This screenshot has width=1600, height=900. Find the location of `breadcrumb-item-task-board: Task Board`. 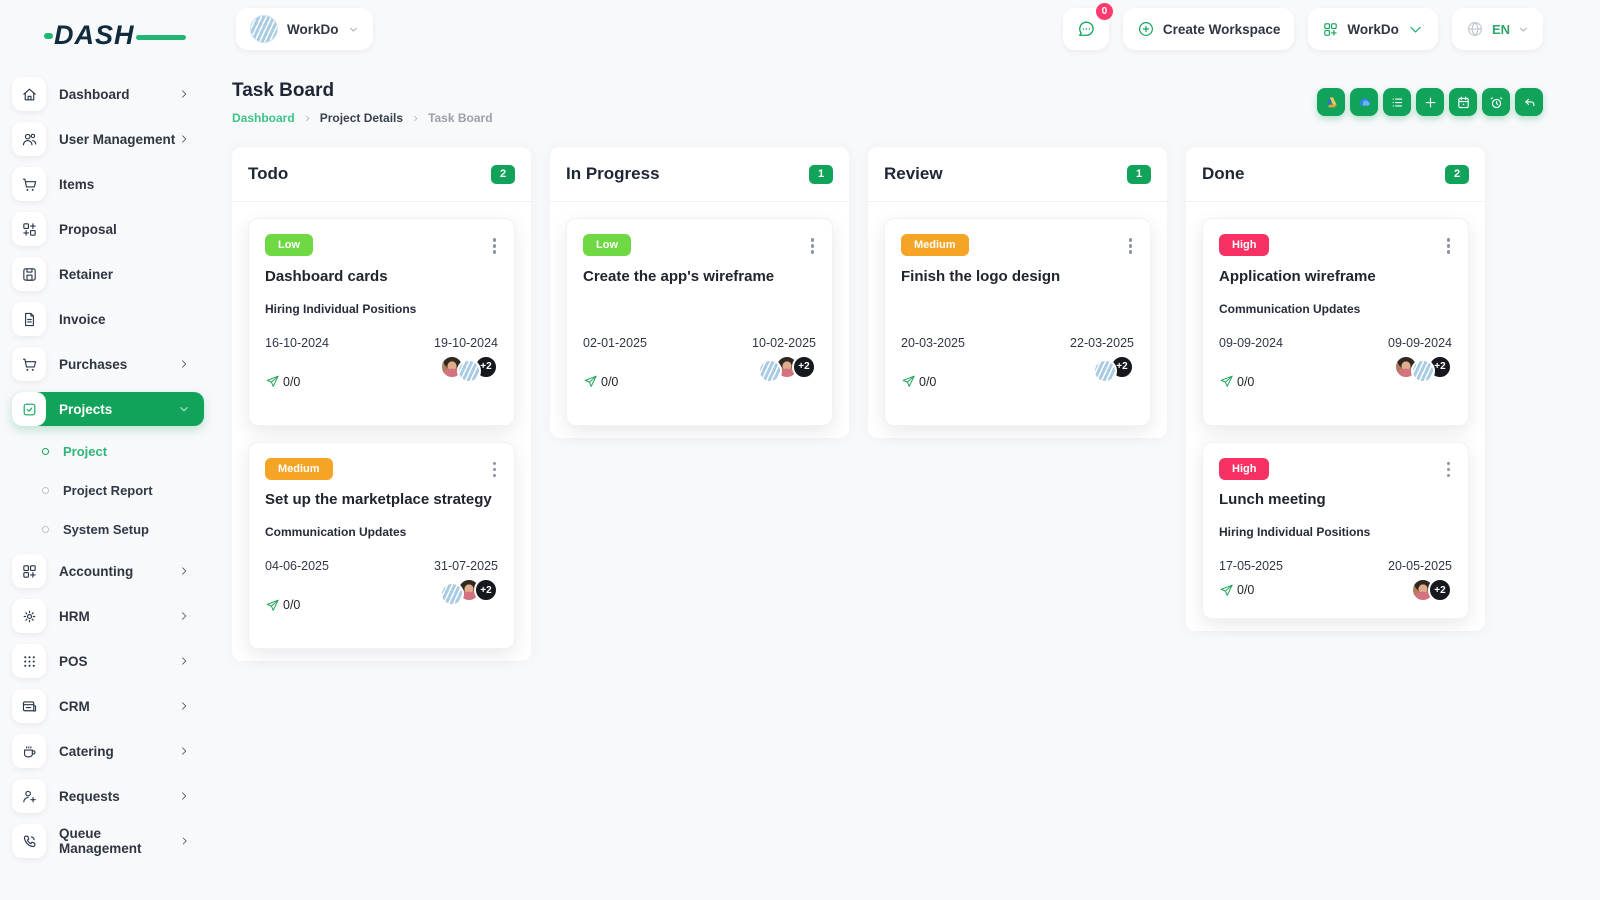

breadcrumb-item-task-board: Task Board is located at coordinates (460, 118).